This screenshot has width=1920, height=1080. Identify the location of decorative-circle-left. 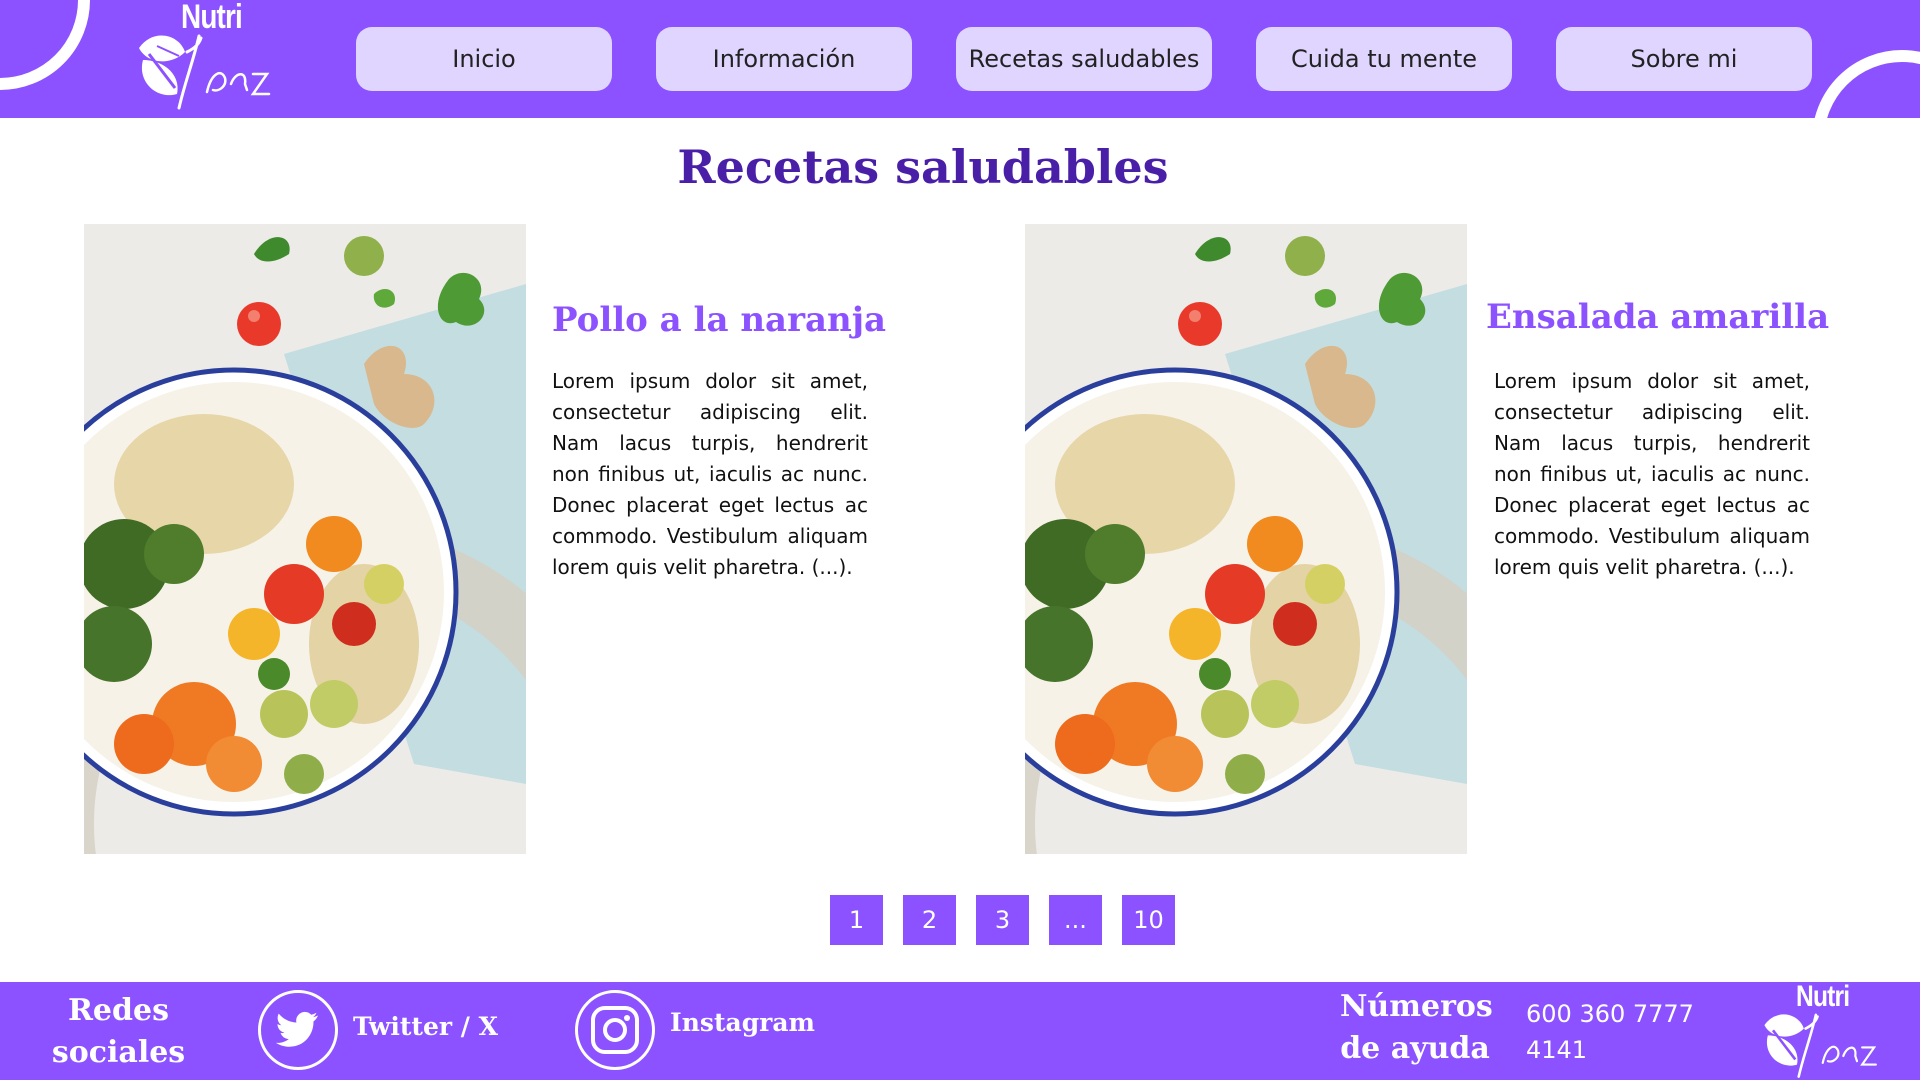
(45, 45).